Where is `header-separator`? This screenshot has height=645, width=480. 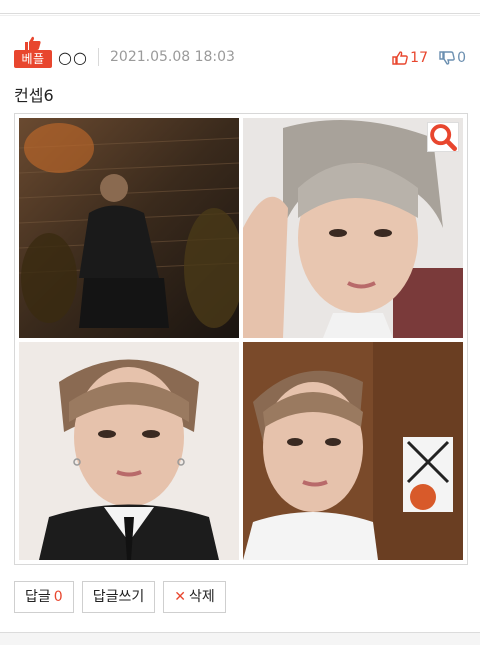 header-separator is located at coordinates (98, 57).